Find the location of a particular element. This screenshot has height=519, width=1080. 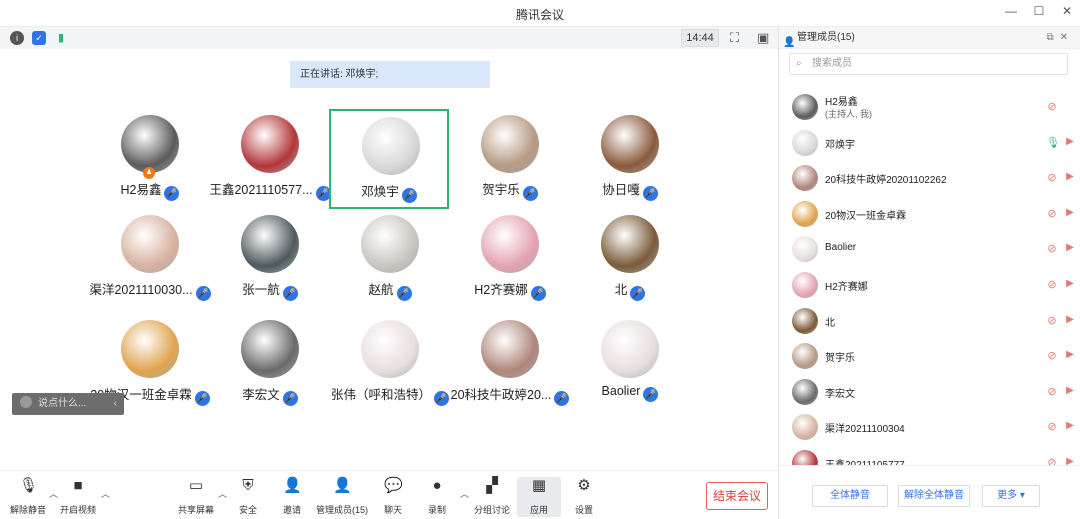

member-row: 李宏文 ⊘ ▶ is located at coordinates (929, 392).